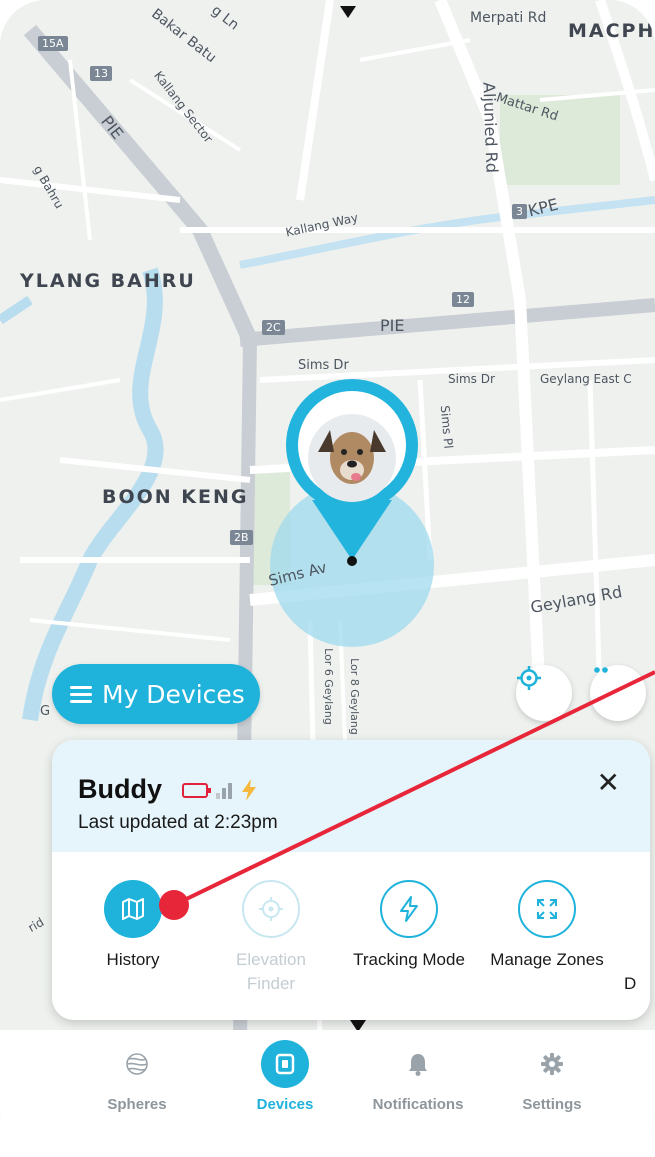  I want to click on map-label: Geylang East C, so click(586, 379).